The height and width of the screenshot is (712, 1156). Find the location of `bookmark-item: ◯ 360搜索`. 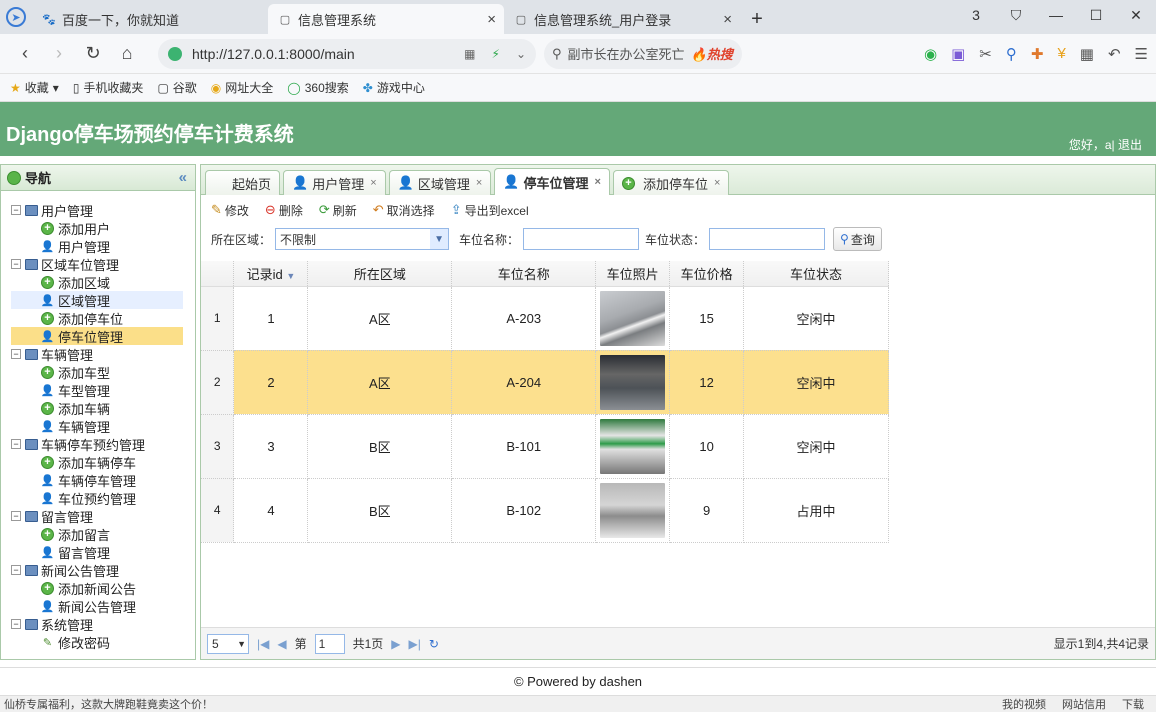

bookmark-item: ◯ 360搜索 is located at coordinates (317, 87).